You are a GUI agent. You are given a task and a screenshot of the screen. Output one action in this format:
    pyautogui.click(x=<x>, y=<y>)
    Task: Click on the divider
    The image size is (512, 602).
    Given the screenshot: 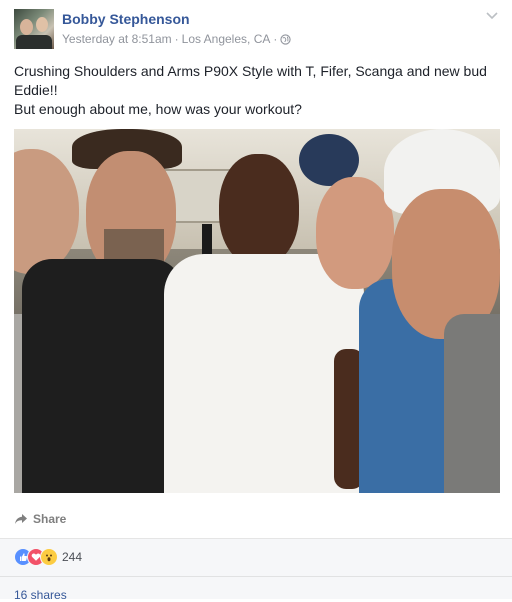 What is the action you would take?
    pyautogui.click(x=256, y=576)
    